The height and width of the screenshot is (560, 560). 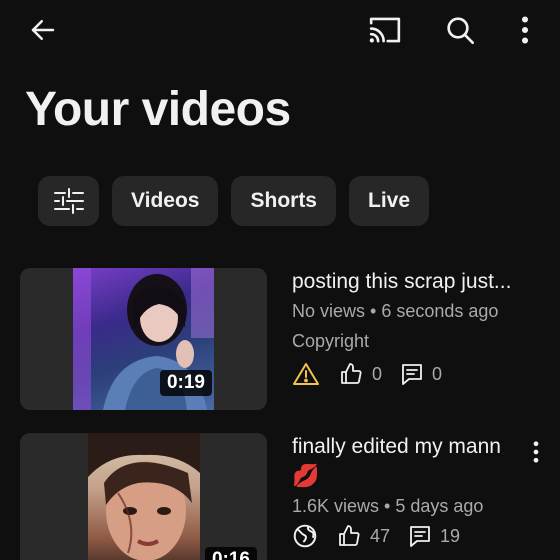 I want to click on comments-stat: 19, so click(x=434, y=536).